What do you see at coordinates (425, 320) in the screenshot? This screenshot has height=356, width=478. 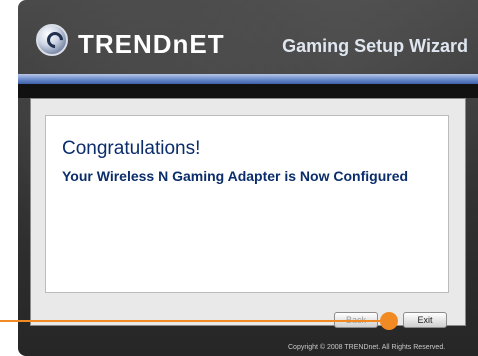 I see `exit-button: Exit` at bounding box center [425, 320].